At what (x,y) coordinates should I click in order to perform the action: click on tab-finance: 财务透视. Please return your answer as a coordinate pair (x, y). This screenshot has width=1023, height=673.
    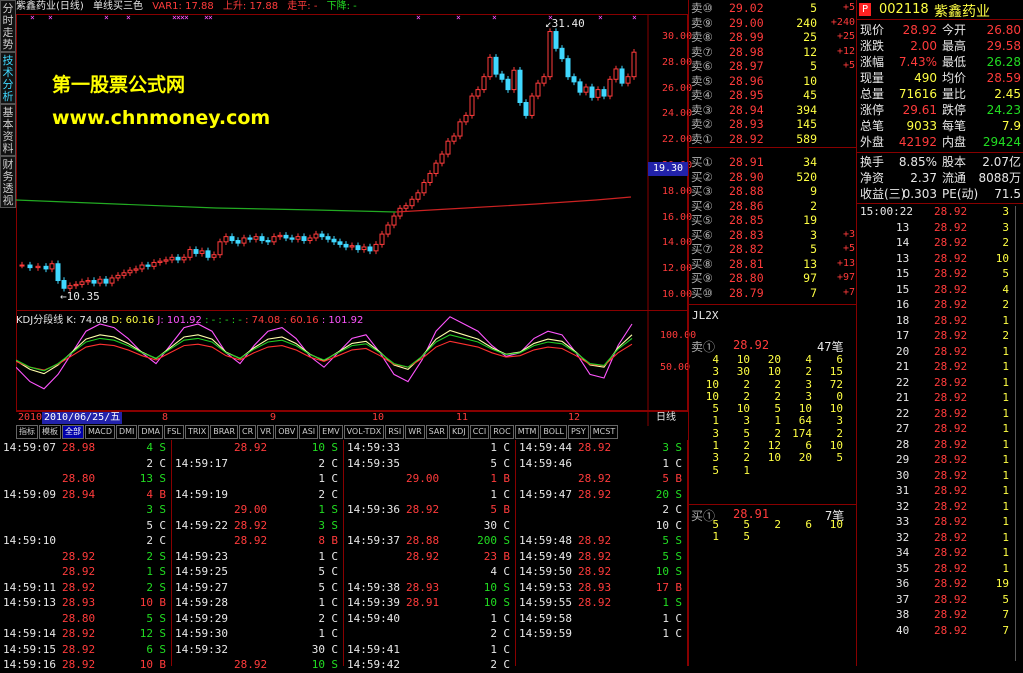
    Looking at the image, I should click on (8, 182).